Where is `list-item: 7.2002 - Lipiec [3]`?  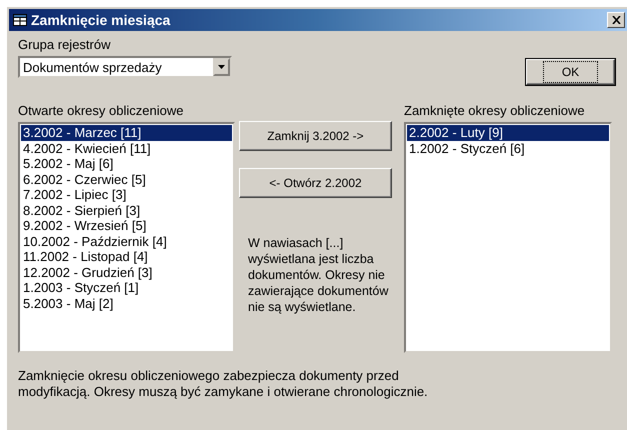 list-item: 7.2002 - Lipiec [3] is located at coordinates (126, 194).